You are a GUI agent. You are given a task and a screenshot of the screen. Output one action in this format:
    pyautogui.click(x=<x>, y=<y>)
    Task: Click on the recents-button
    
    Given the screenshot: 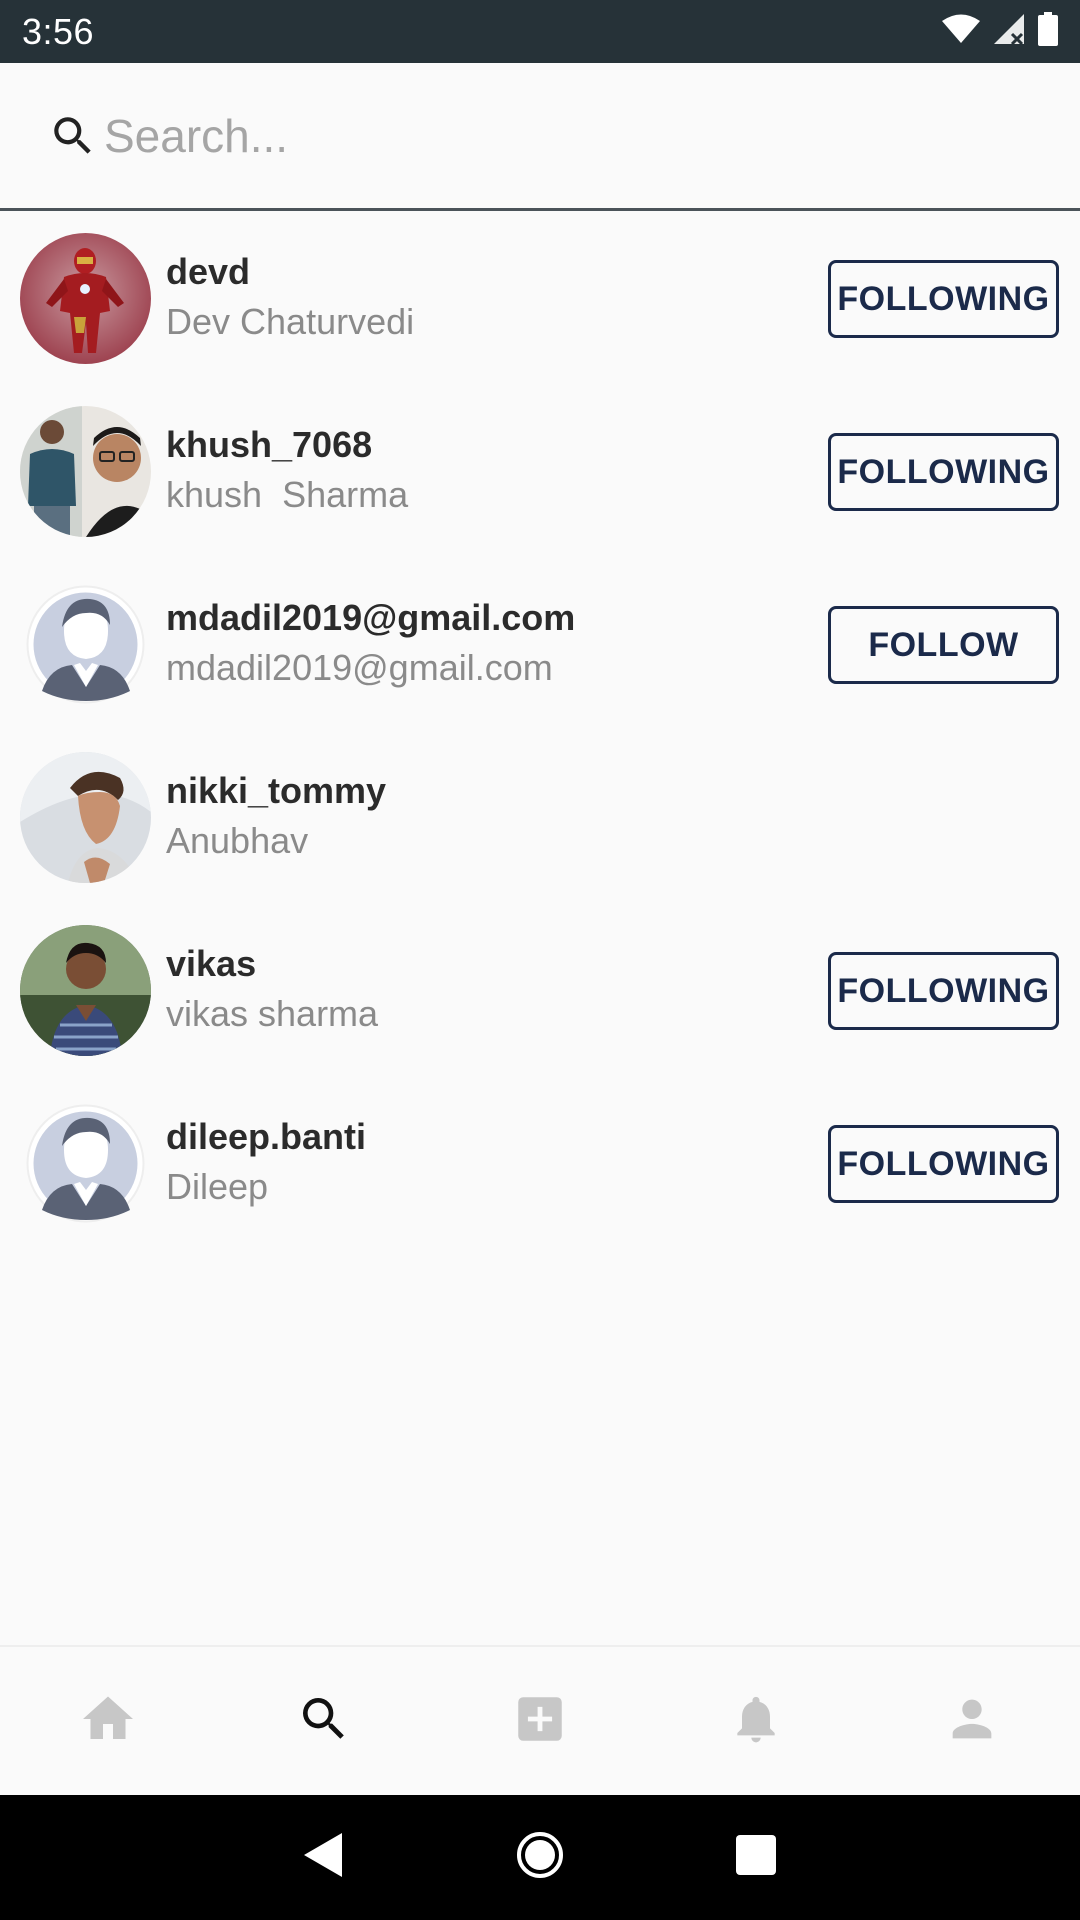 What is the action you would take?
    pyautogui.click(x=756, y=1858)
    